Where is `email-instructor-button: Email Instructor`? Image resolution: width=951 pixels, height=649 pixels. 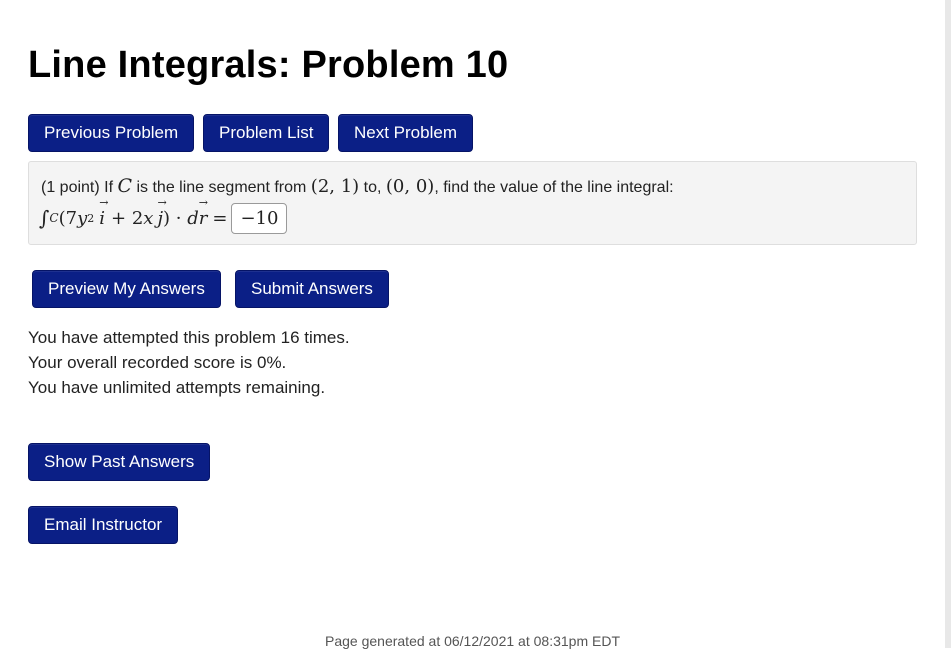
email-instructor-button: Email Instructor is located at coordinates (103, 525).